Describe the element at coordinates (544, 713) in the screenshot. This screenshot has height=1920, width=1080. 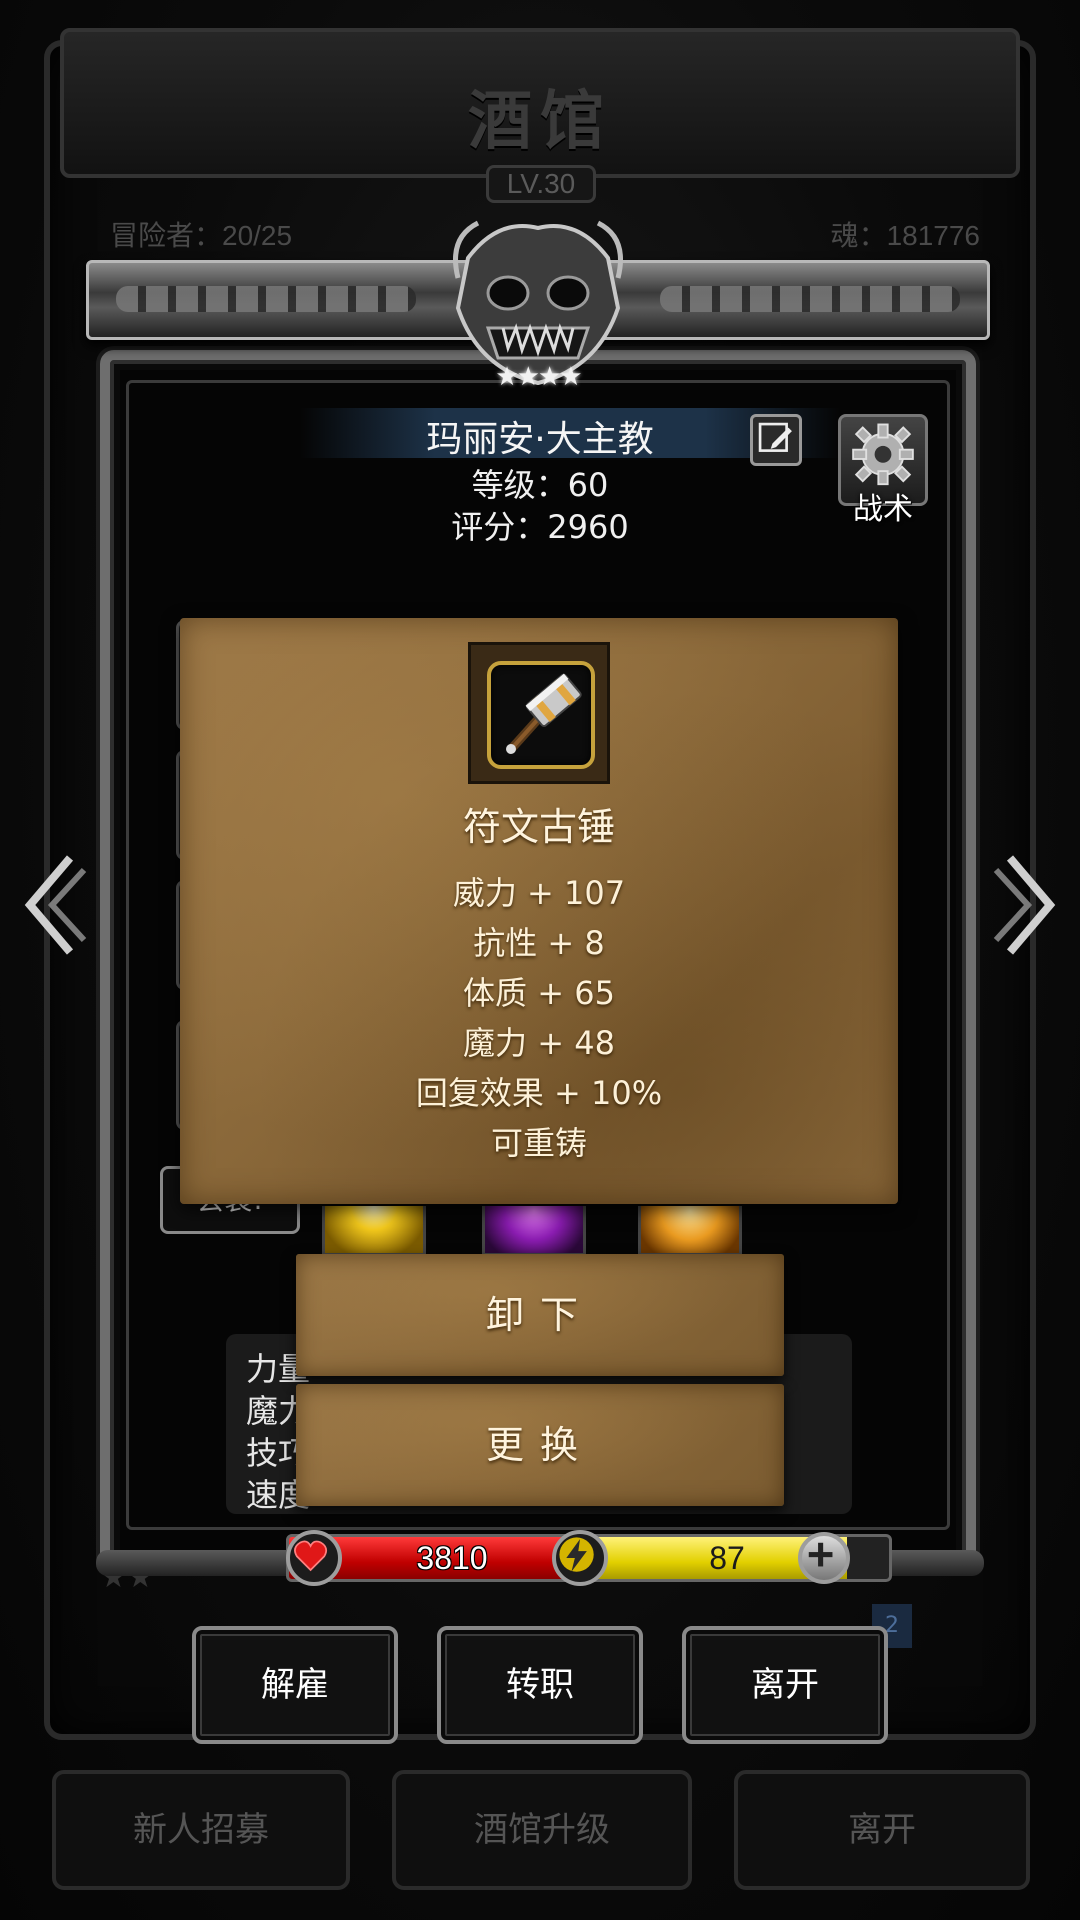
I see `hammer-icon` at that location.